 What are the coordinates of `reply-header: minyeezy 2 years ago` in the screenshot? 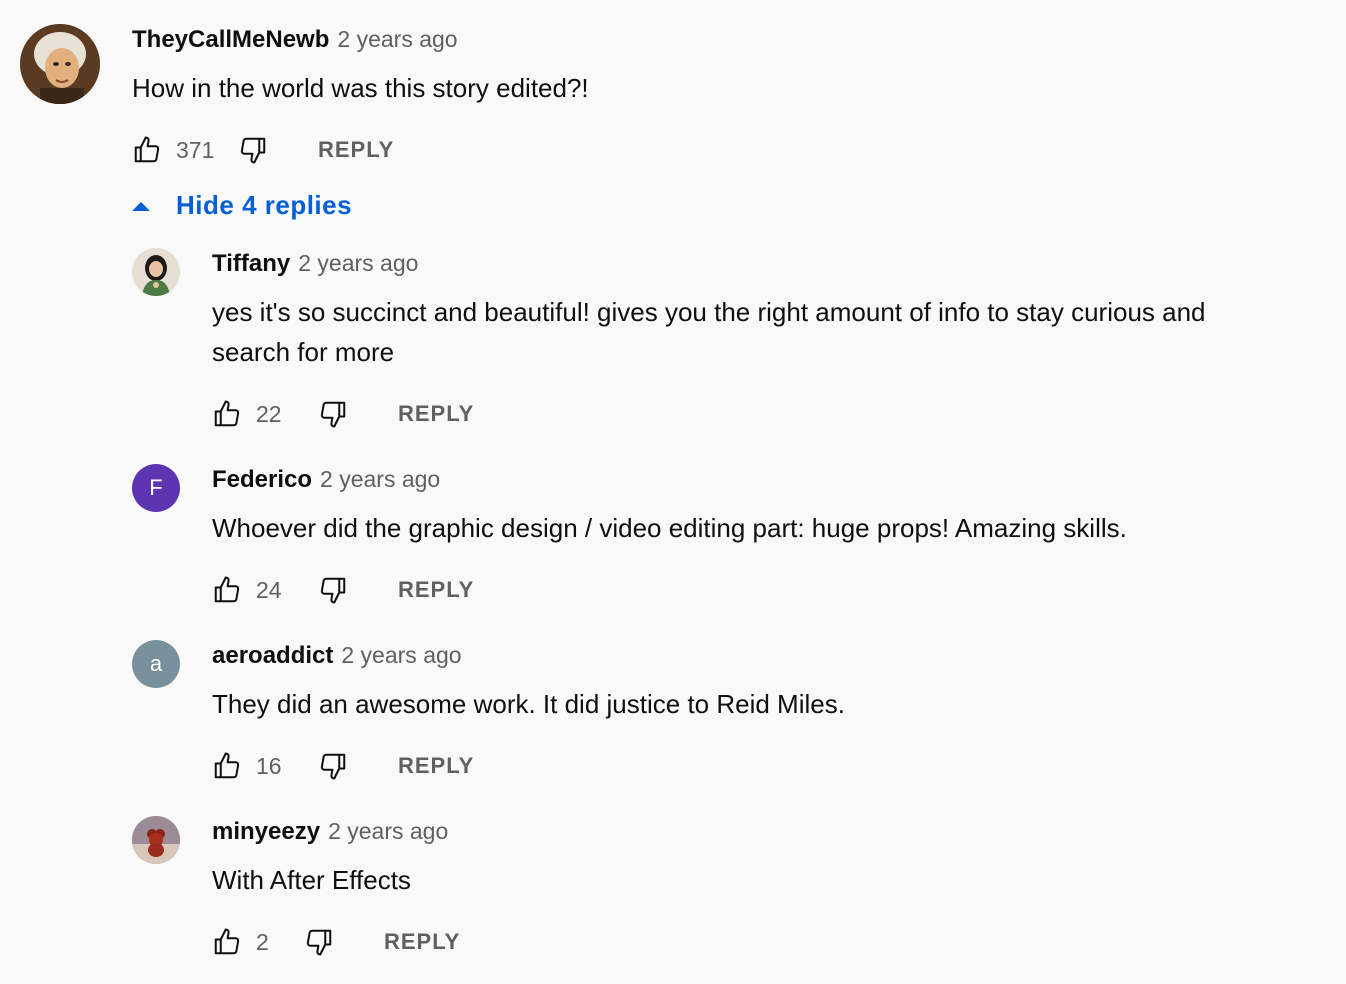 It's located at (330, 832).